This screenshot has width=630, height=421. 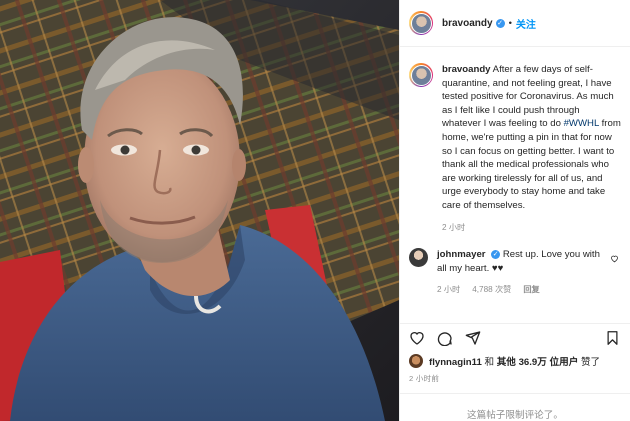 I want to click on share-icon, so click(x=473, y=338).